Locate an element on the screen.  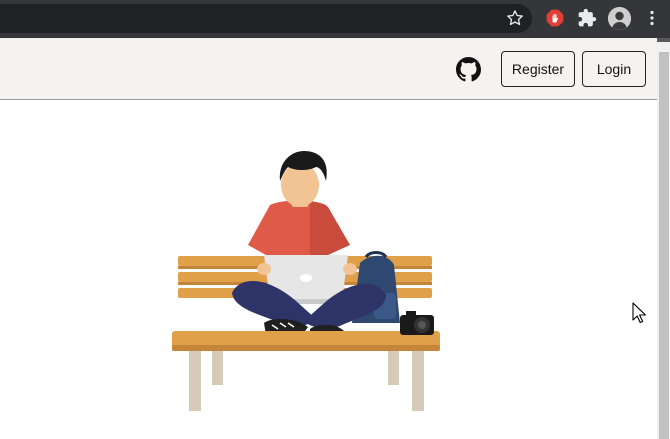
browser-toolbar is located at coordinates (335, 19).